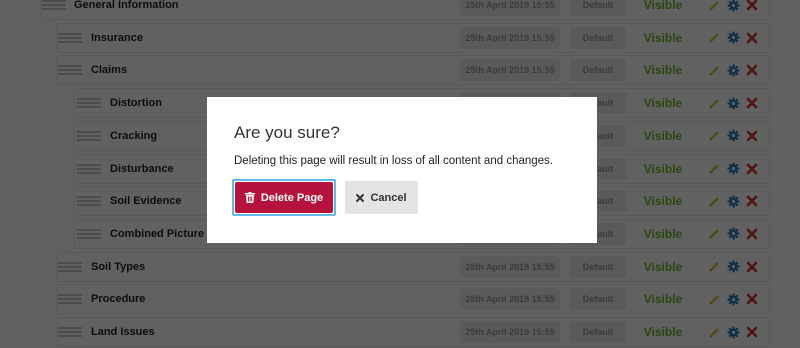 This screenshot has width=800, height=348. Describe the element at coordinates (360, 197) in the screenshot. I see `x-icon` at that location.